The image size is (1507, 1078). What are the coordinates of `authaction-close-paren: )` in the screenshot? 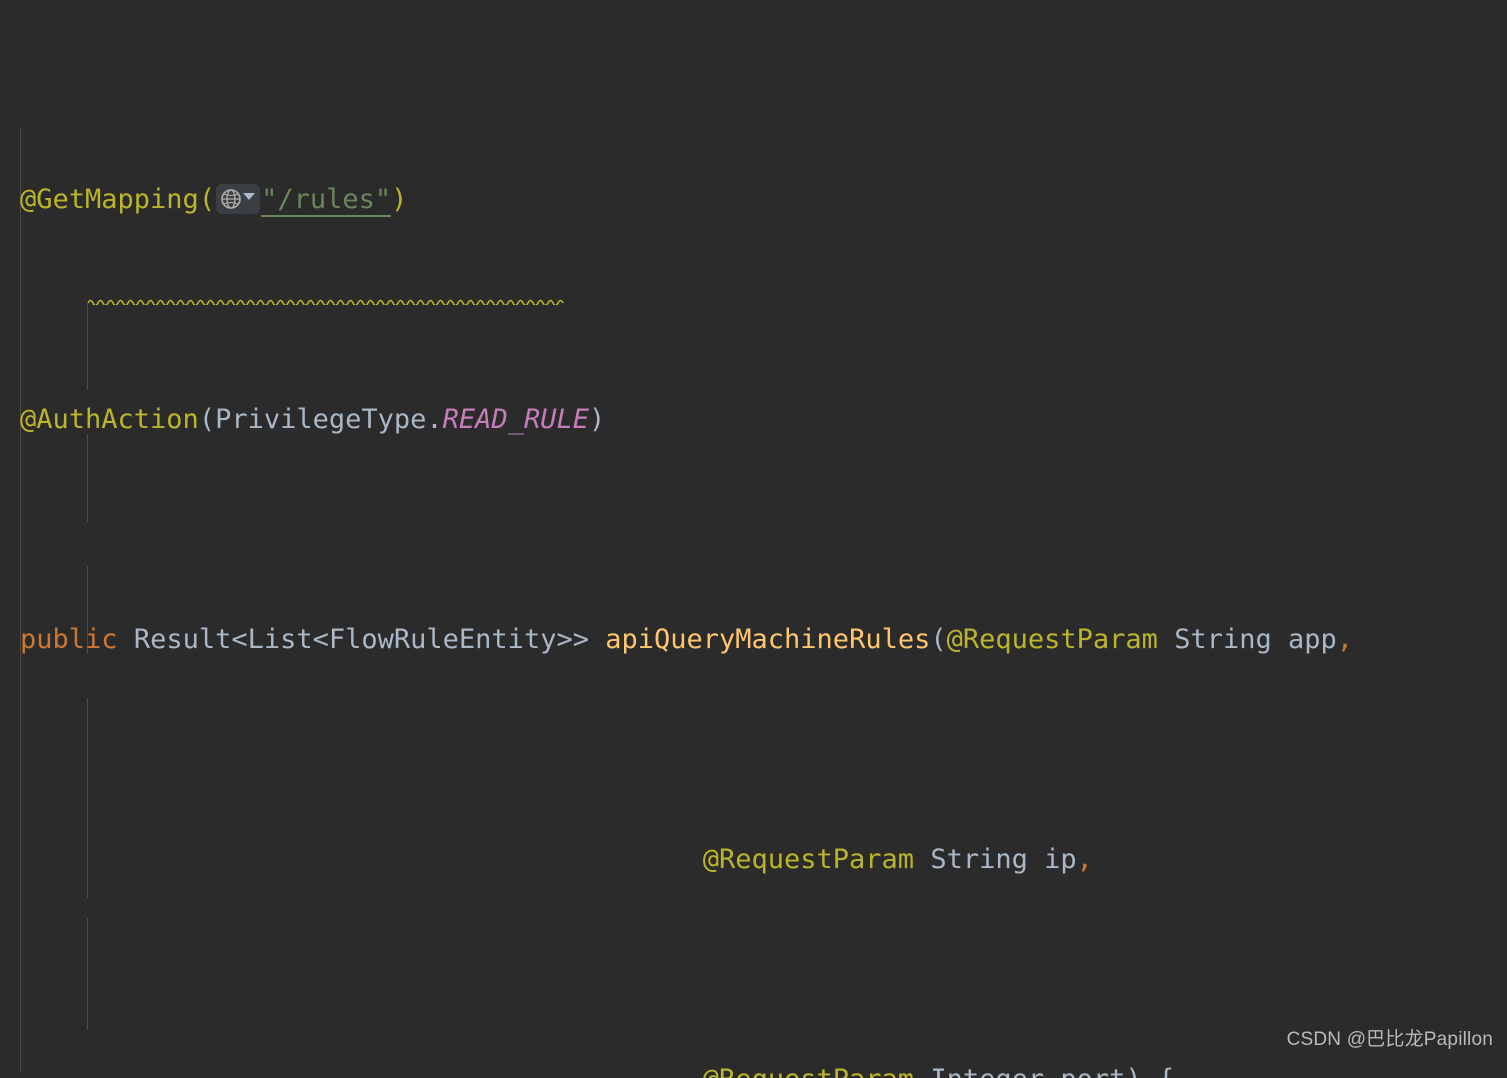 It's located at (597, 419).